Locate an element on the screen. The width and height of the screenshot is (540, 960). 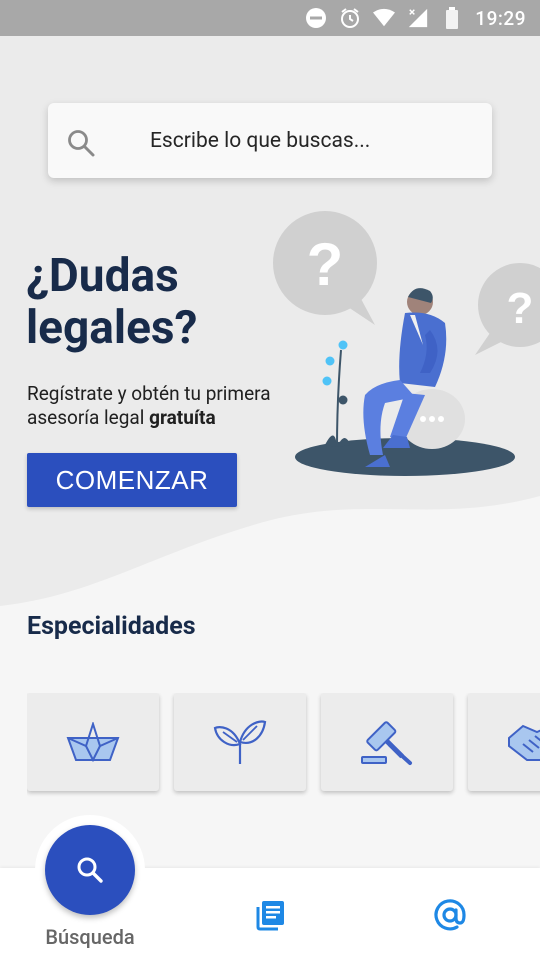
question-bubble-icon: ? is located at coordinates (325, 268).